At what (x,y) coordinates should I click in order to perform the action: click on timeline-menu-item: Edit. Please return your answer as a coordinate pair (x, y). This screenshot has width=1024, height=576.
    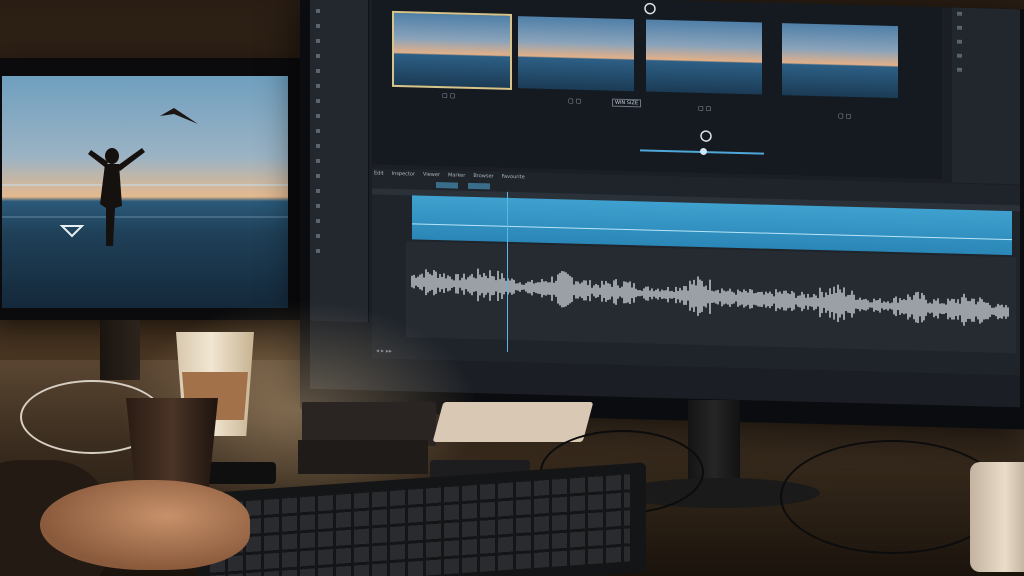
    Looking at the image, I should click on (379, 173).